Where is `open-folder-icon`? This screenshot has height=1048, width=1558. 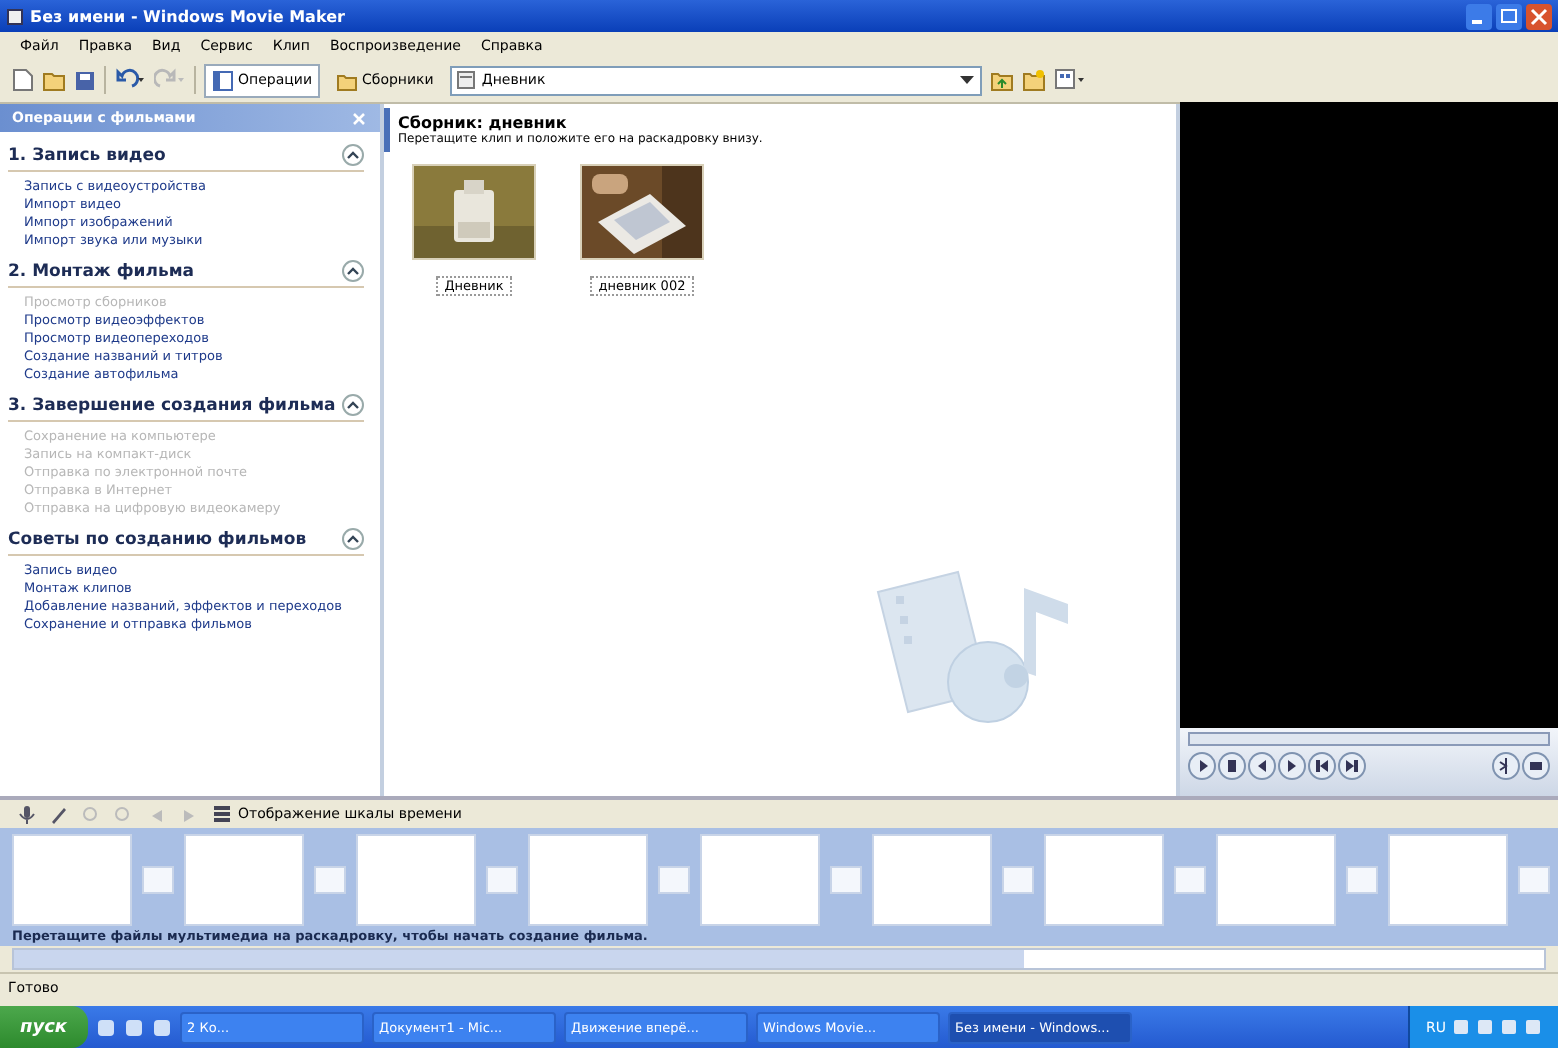 open-folder-icon is located at coordinates (54, 80).